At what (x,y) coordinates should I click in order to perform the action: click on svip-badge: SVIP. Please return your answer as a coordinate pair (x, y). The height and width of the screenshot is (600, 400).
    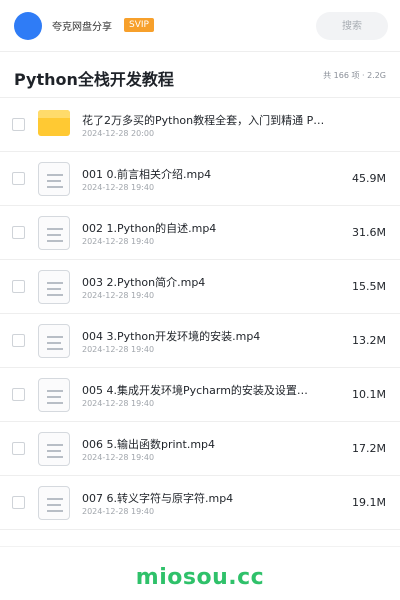
    Looking at the image, I should click on (139, 25).